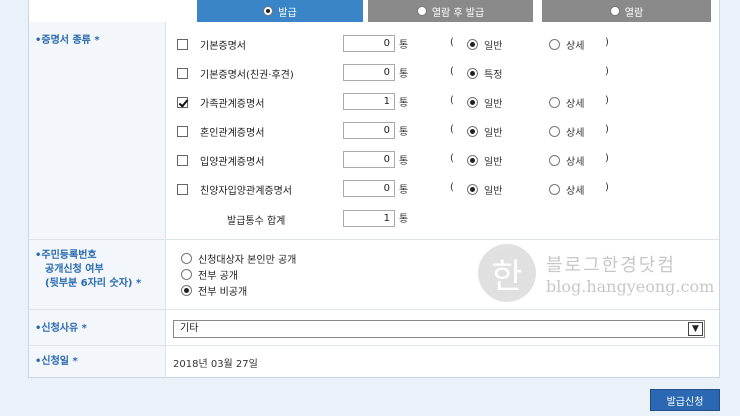 The image size is (740, 416). What do you see at coordinates (97, 130) in the screenshot?
I see `section-label-cell: •증명서 종류 *` at bounding box center [97, 130].